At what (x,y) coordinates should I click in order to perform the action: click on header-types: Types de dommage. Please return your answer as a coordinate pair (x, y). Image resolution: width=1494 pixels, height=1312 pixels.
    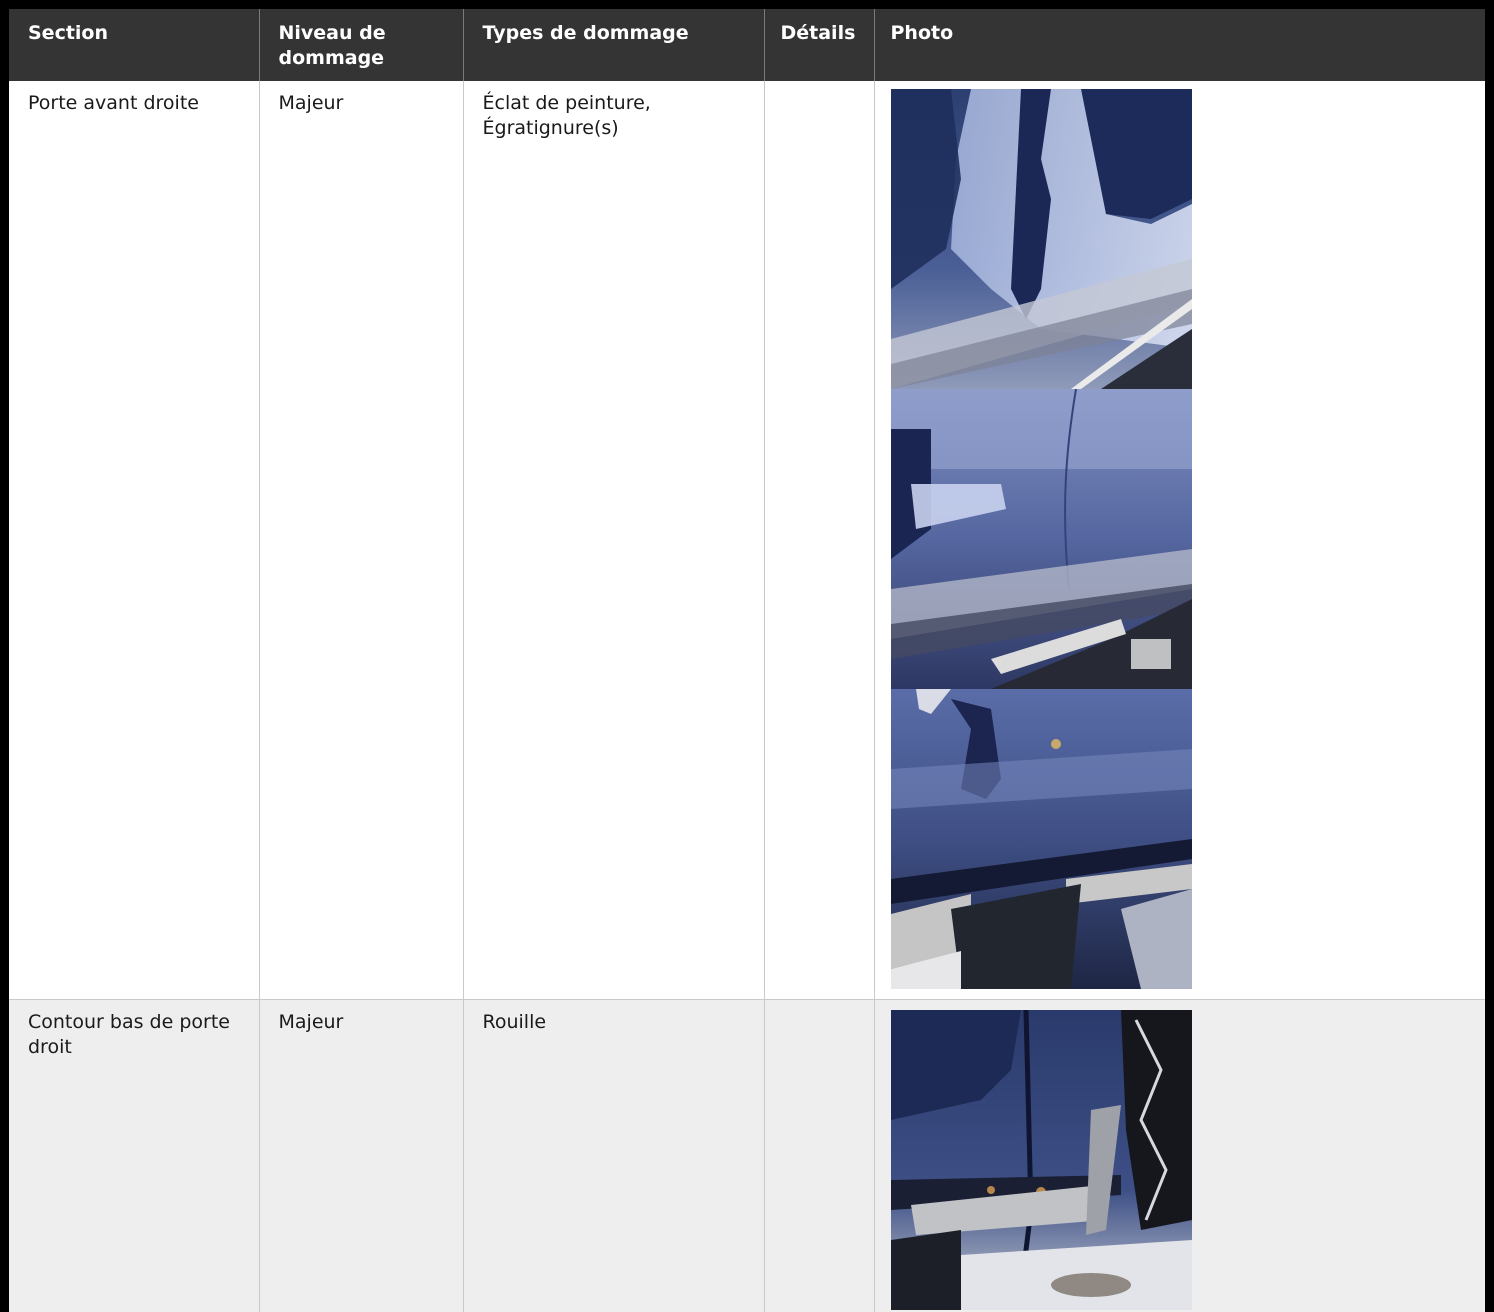
    Looking at the image, I should click on (614, 45).